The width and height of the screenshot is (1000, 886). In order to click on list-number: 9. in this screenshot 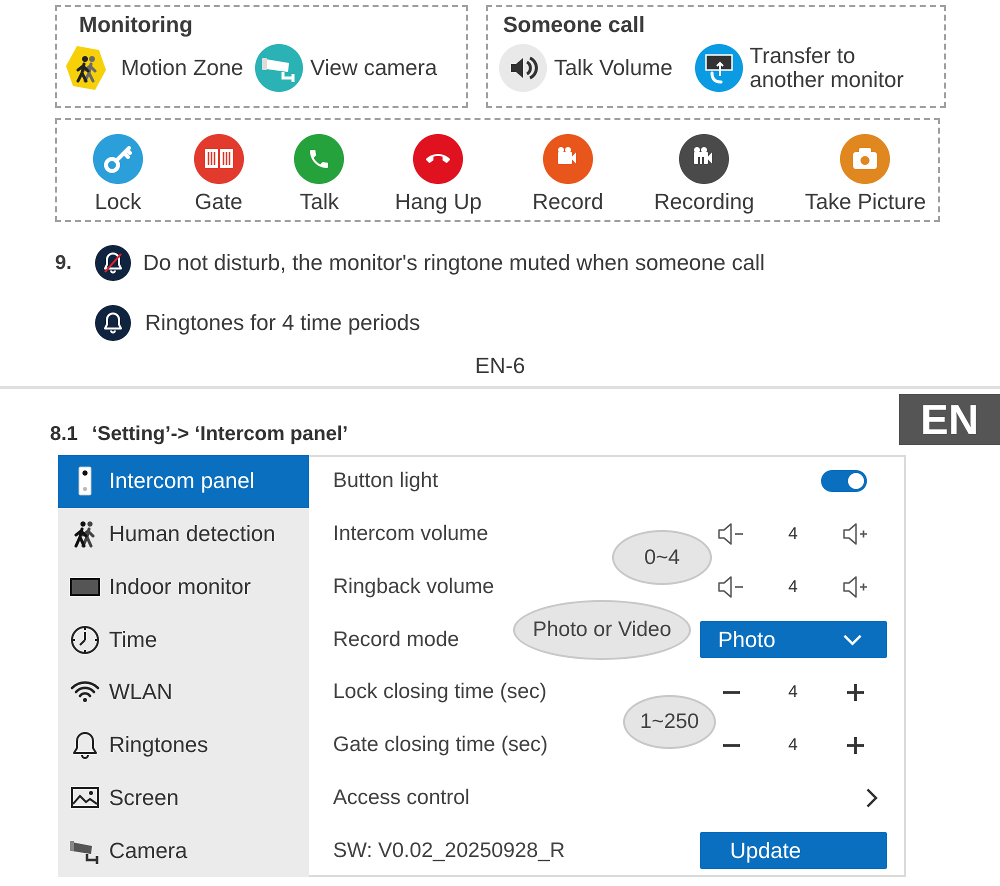, I will do `click(63, 263)`.